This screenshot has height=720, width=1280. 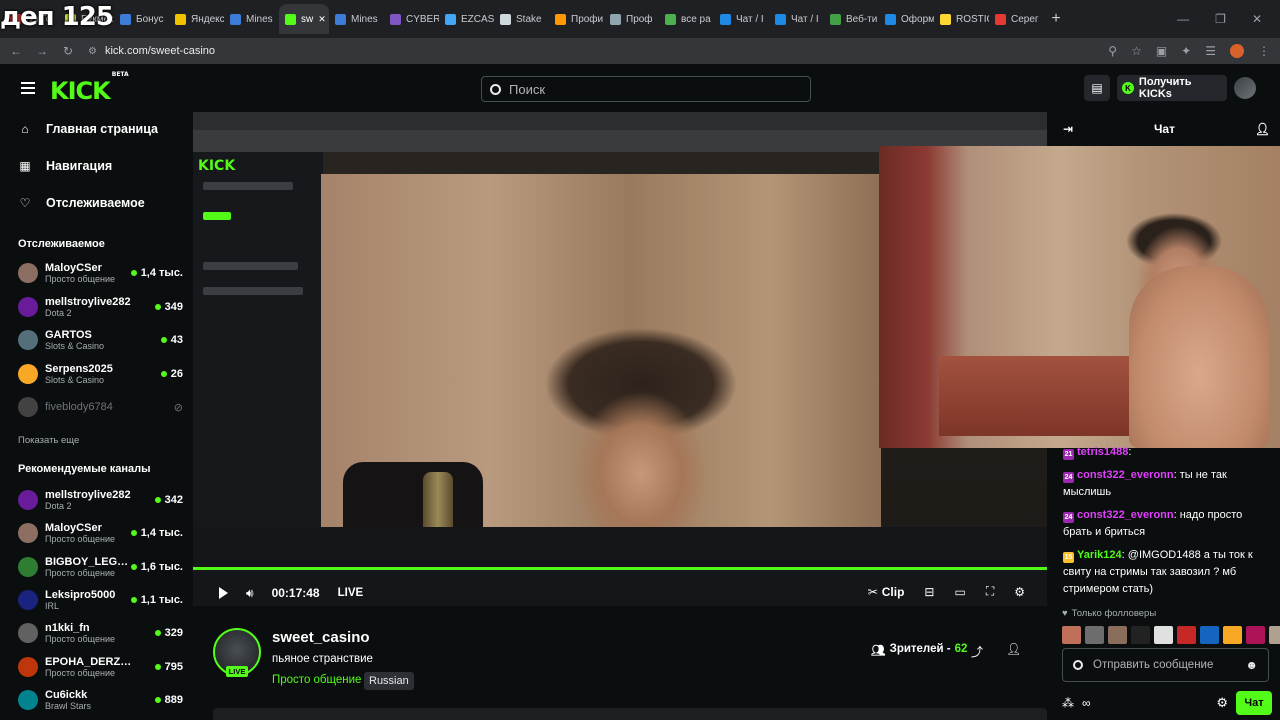 I want to click on chat-send-button: Чат, so click(x=1254, y=703).